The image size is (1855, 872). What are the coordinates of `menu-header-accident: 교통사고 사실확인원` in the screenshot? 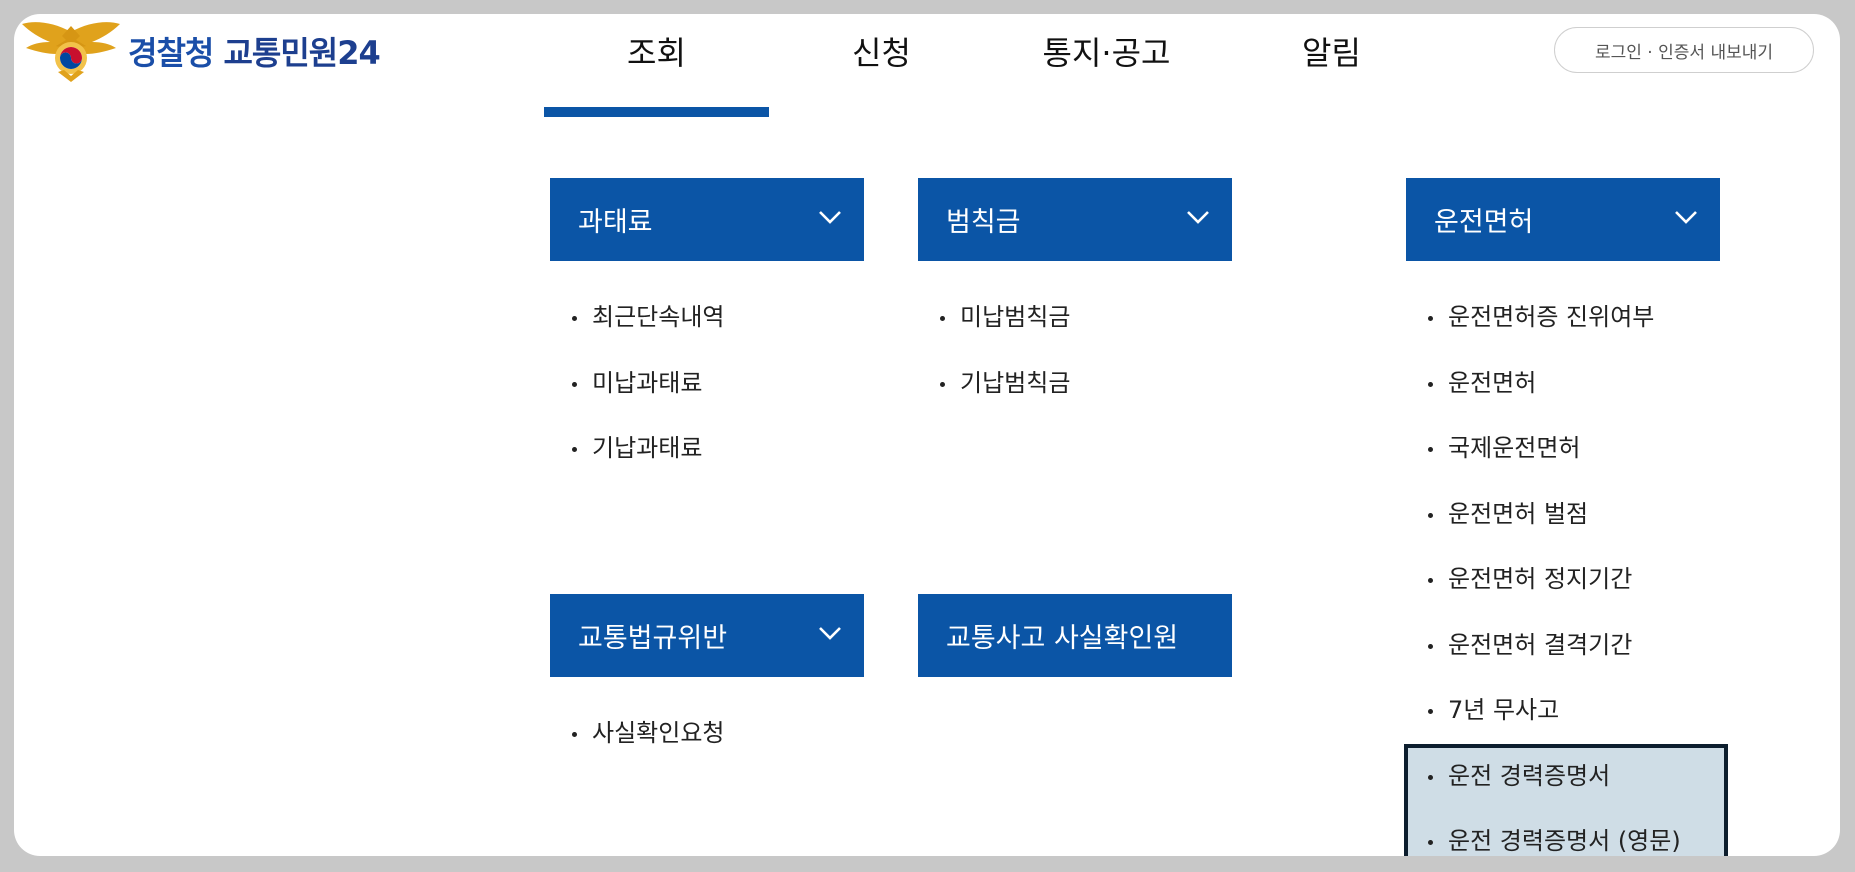 It's located at (1075, 635).